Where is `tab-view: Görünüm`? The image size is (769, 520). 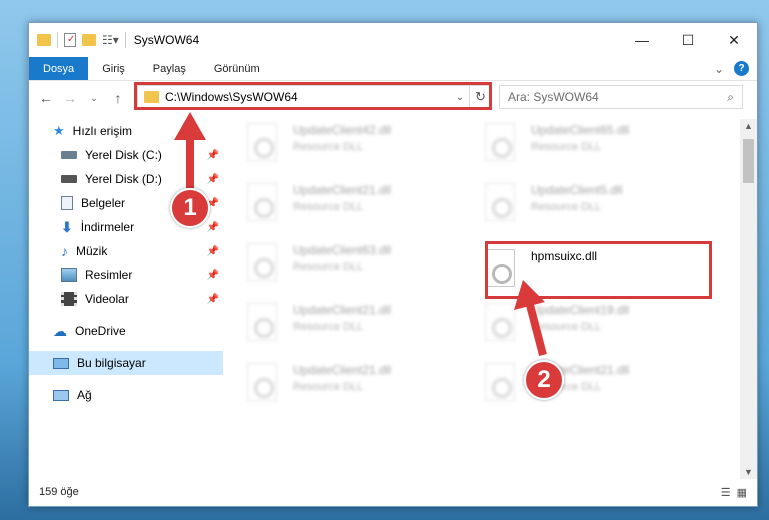
tab-view: Görünüm is located at coordinates (237, 68).